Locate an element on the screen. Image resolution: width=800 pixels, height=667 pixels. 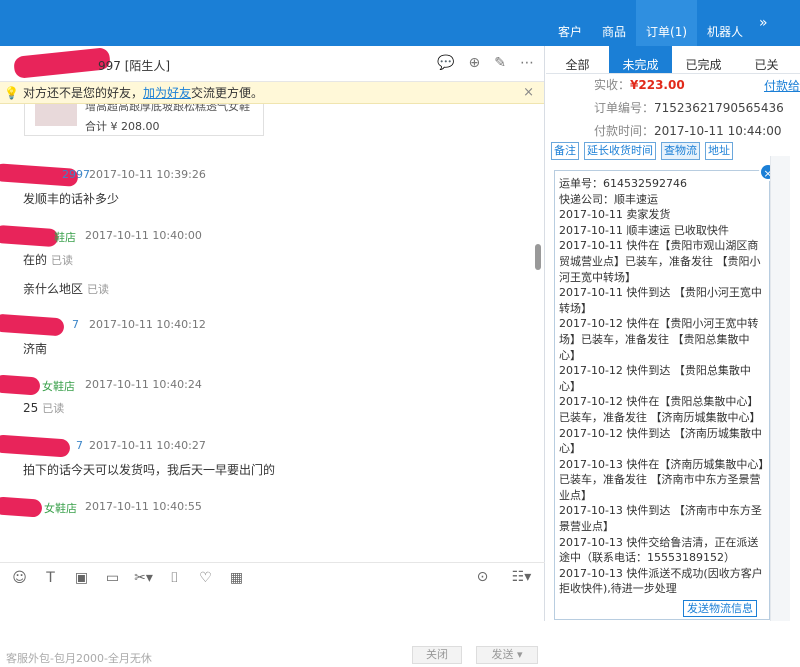
close-button: 关闭 is located at coordinates (437, 655).